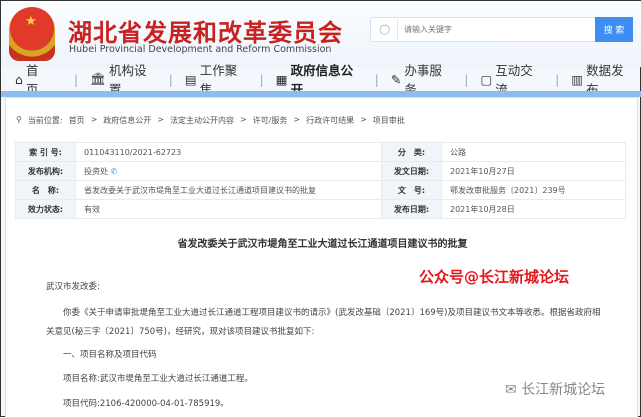 The width and height of the screenshot is (641, 418). I want to click on home-icon: ⌂, so click(19, 79).